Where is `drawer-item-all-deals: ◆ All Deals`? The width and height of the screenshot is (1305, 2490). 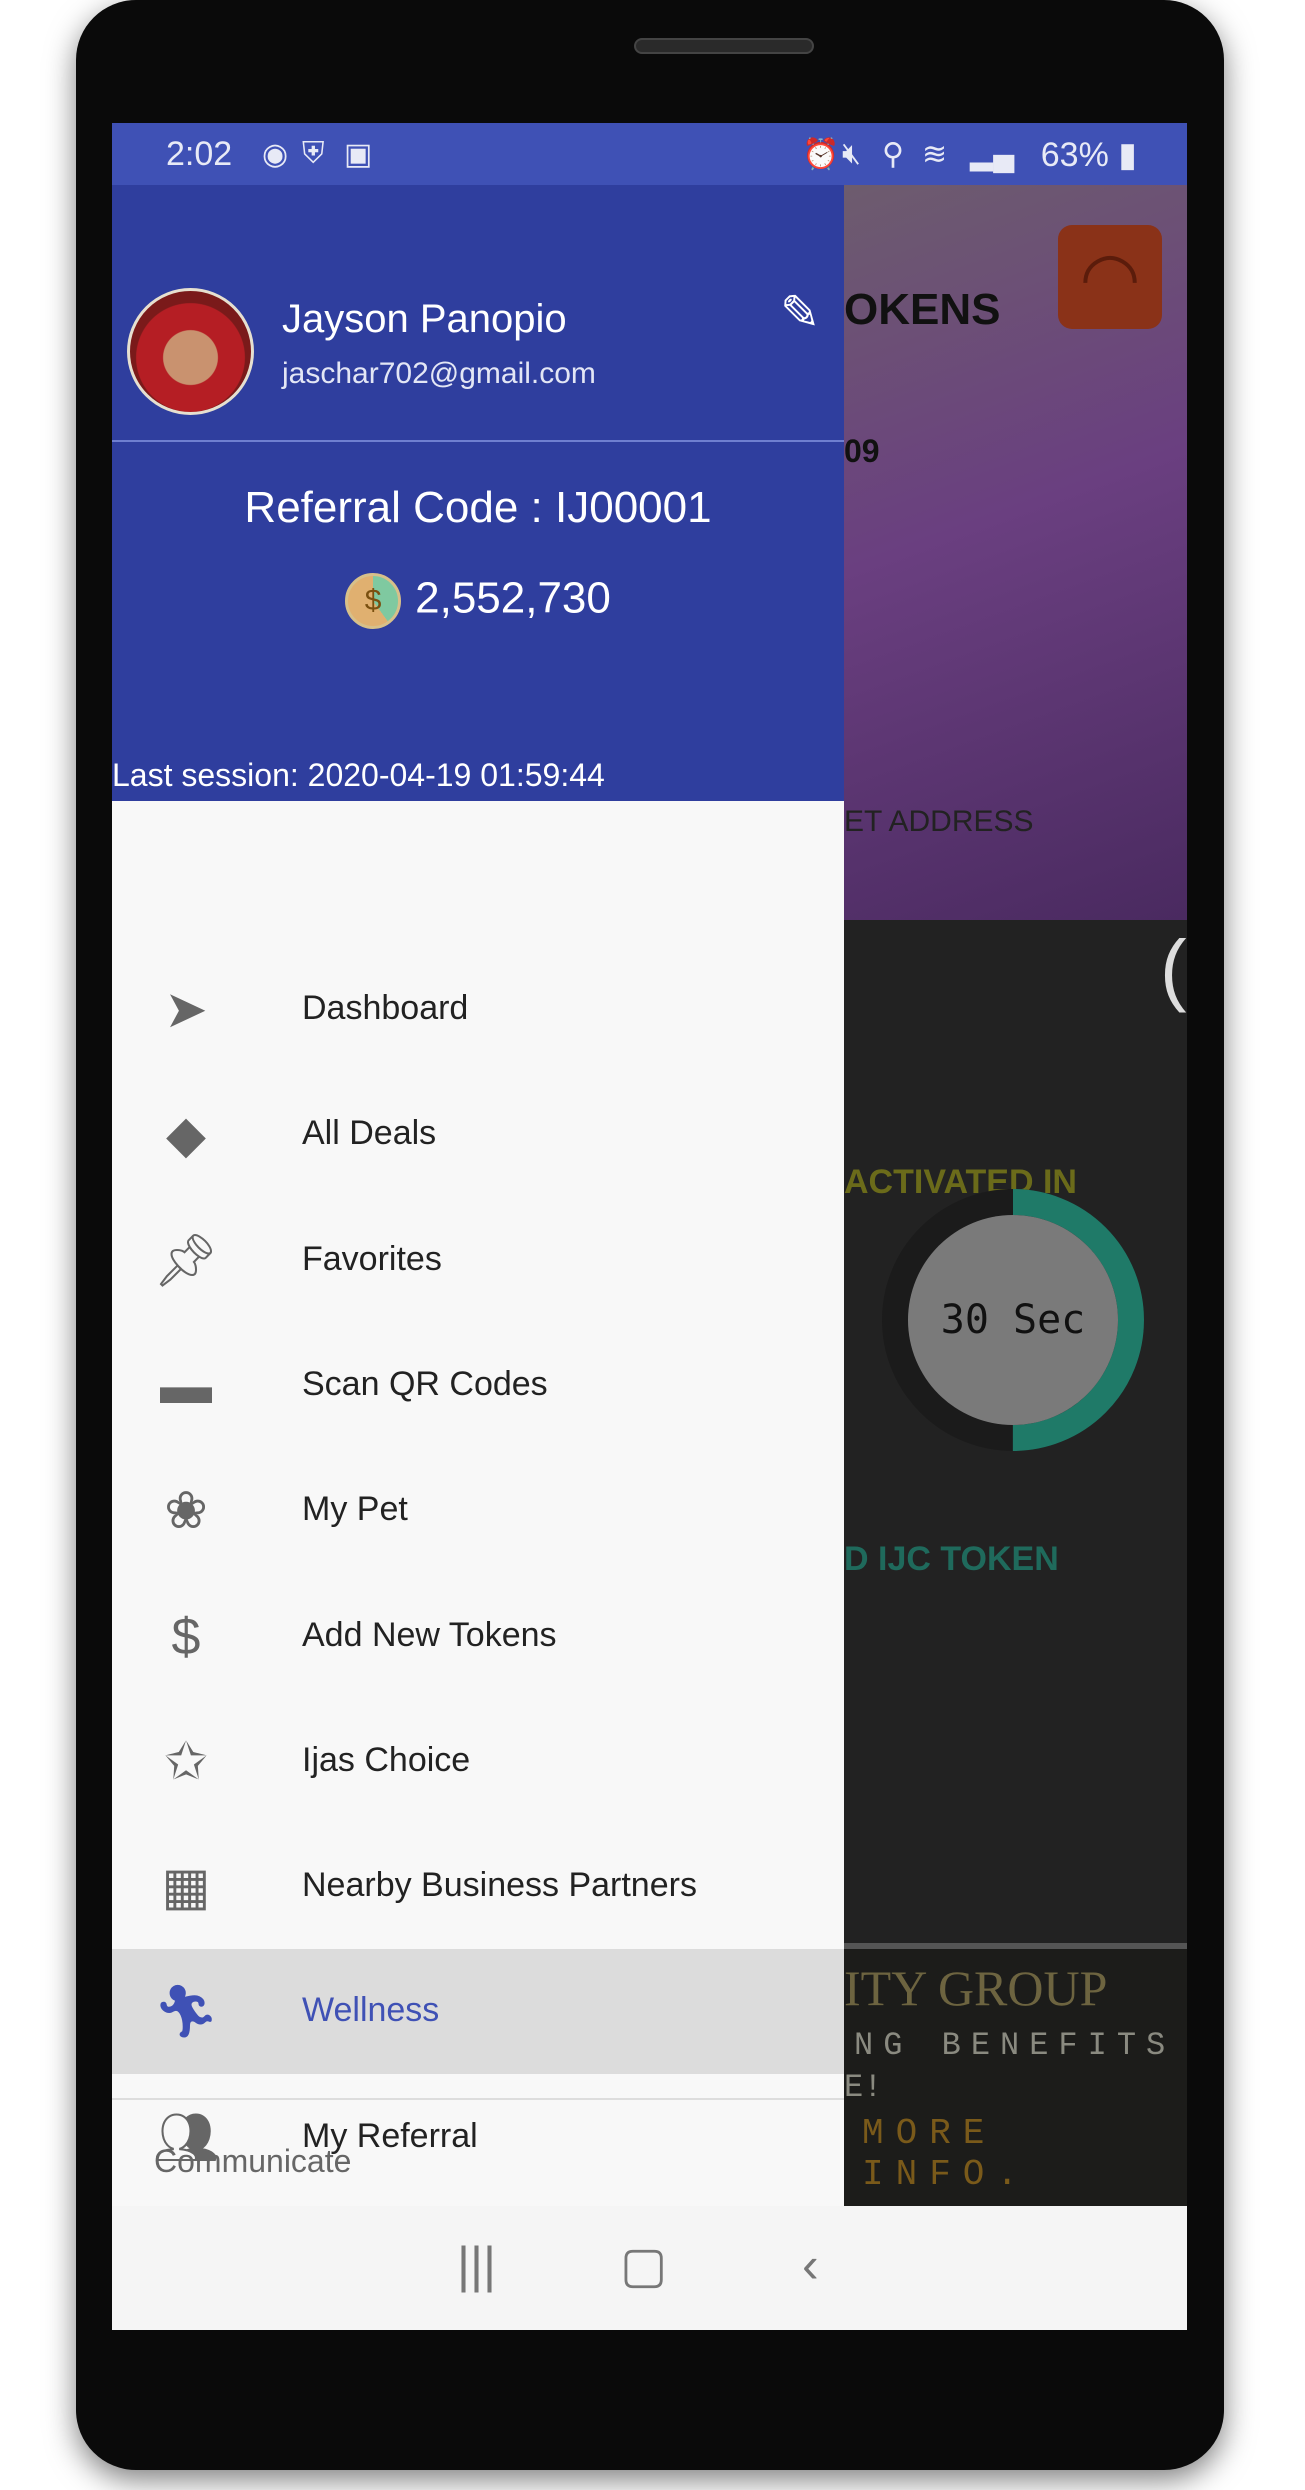 drawer-item-all-deals: ◆ All Deals is located at coordinates (478, 1134).